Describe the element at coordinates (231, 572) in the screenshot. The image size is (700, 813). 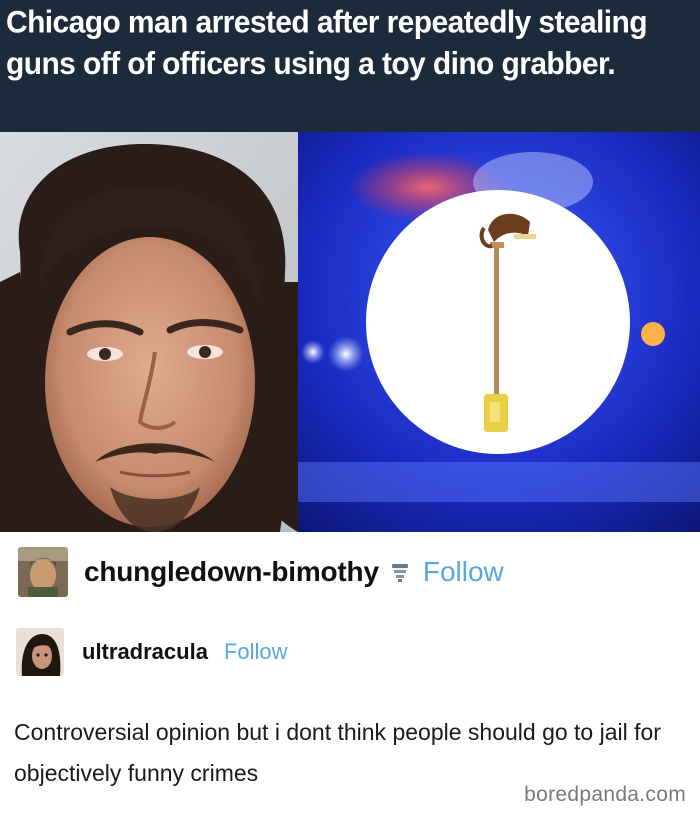
I see `username: chungledown-bimothy` at that location.